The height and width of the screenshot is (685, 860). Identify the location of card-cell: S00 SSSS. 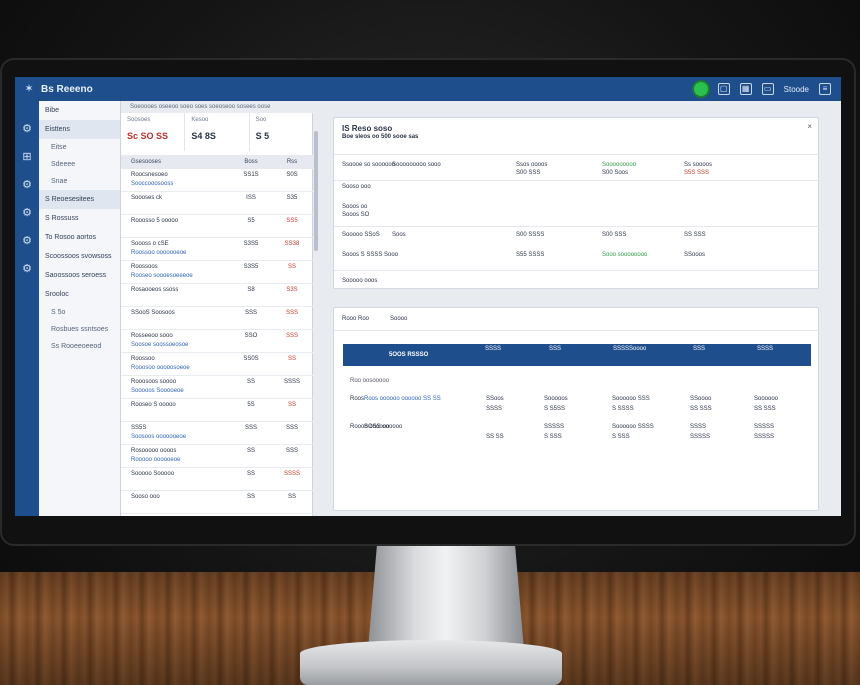
(530, 235).